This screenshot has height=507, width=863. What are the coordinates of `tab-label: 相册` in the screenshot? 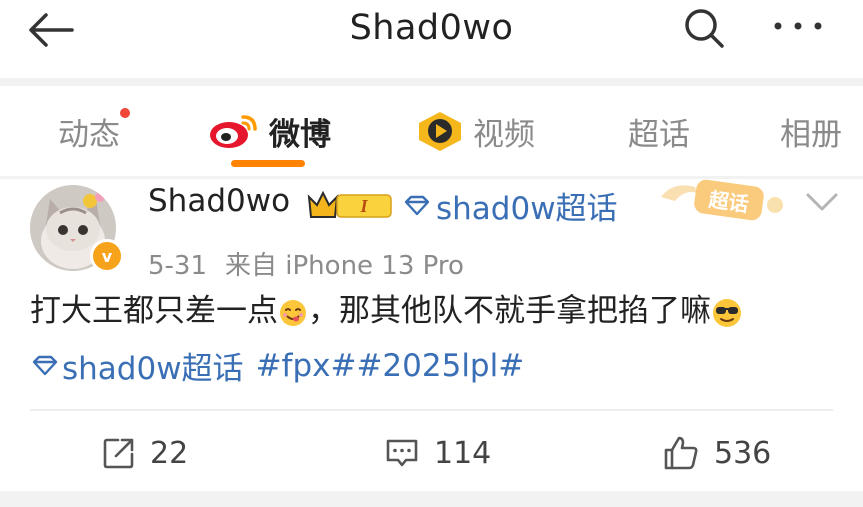 It's located at (811, 134).